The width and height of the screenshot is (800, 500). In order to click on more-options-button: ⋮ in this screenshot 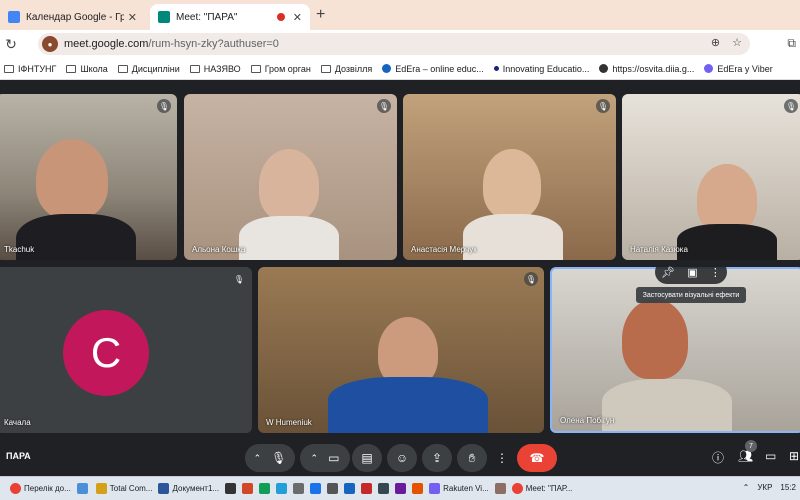, I will do `click(502, 458)`.